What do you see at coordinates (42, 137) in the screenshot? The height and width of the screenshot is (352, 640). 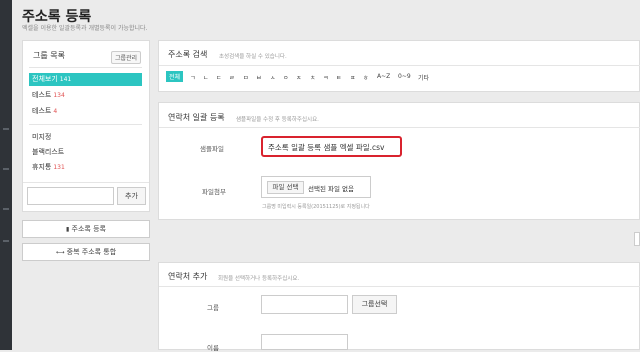 I see `sidebar-item-label: 미지정` at bounding box center [42, 137].